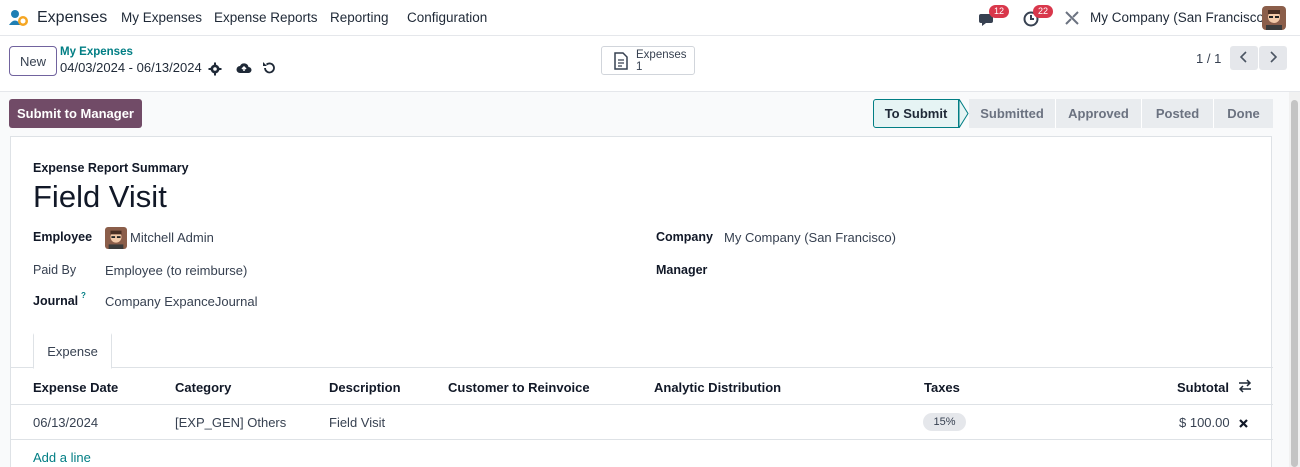 This screenshot has width=1300, height=467. I want to click on smart-button-label: Expenses, so click(661, 55).